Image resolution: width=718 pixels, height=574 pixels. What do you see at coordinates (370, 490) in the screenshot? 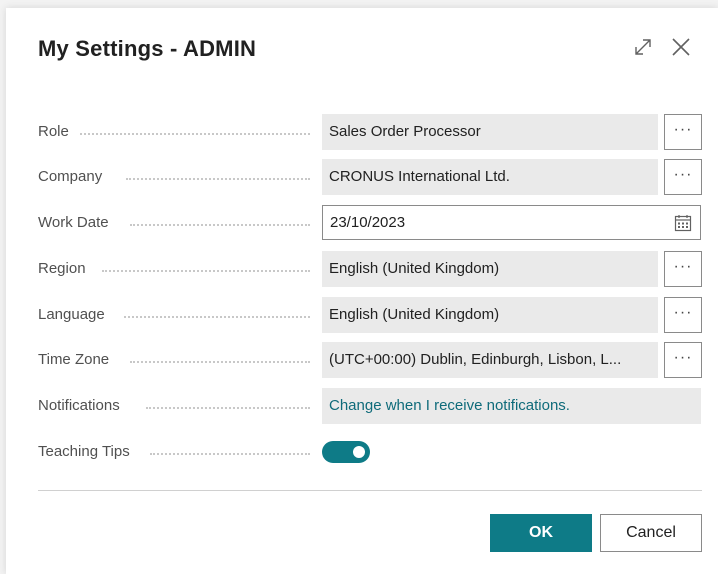
I see `footer-divider` at bounding box center [370, 490].